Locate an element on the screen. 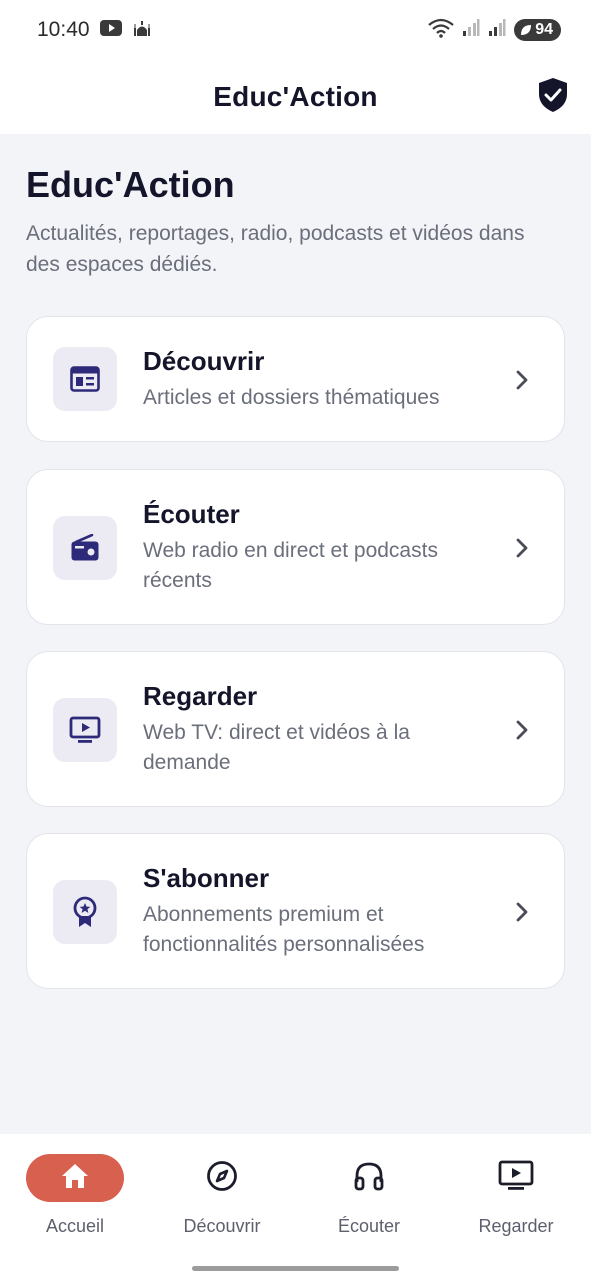 The image size is (591, 1280). status-bar: 10:40 94 is located at coordinates (295, 30).